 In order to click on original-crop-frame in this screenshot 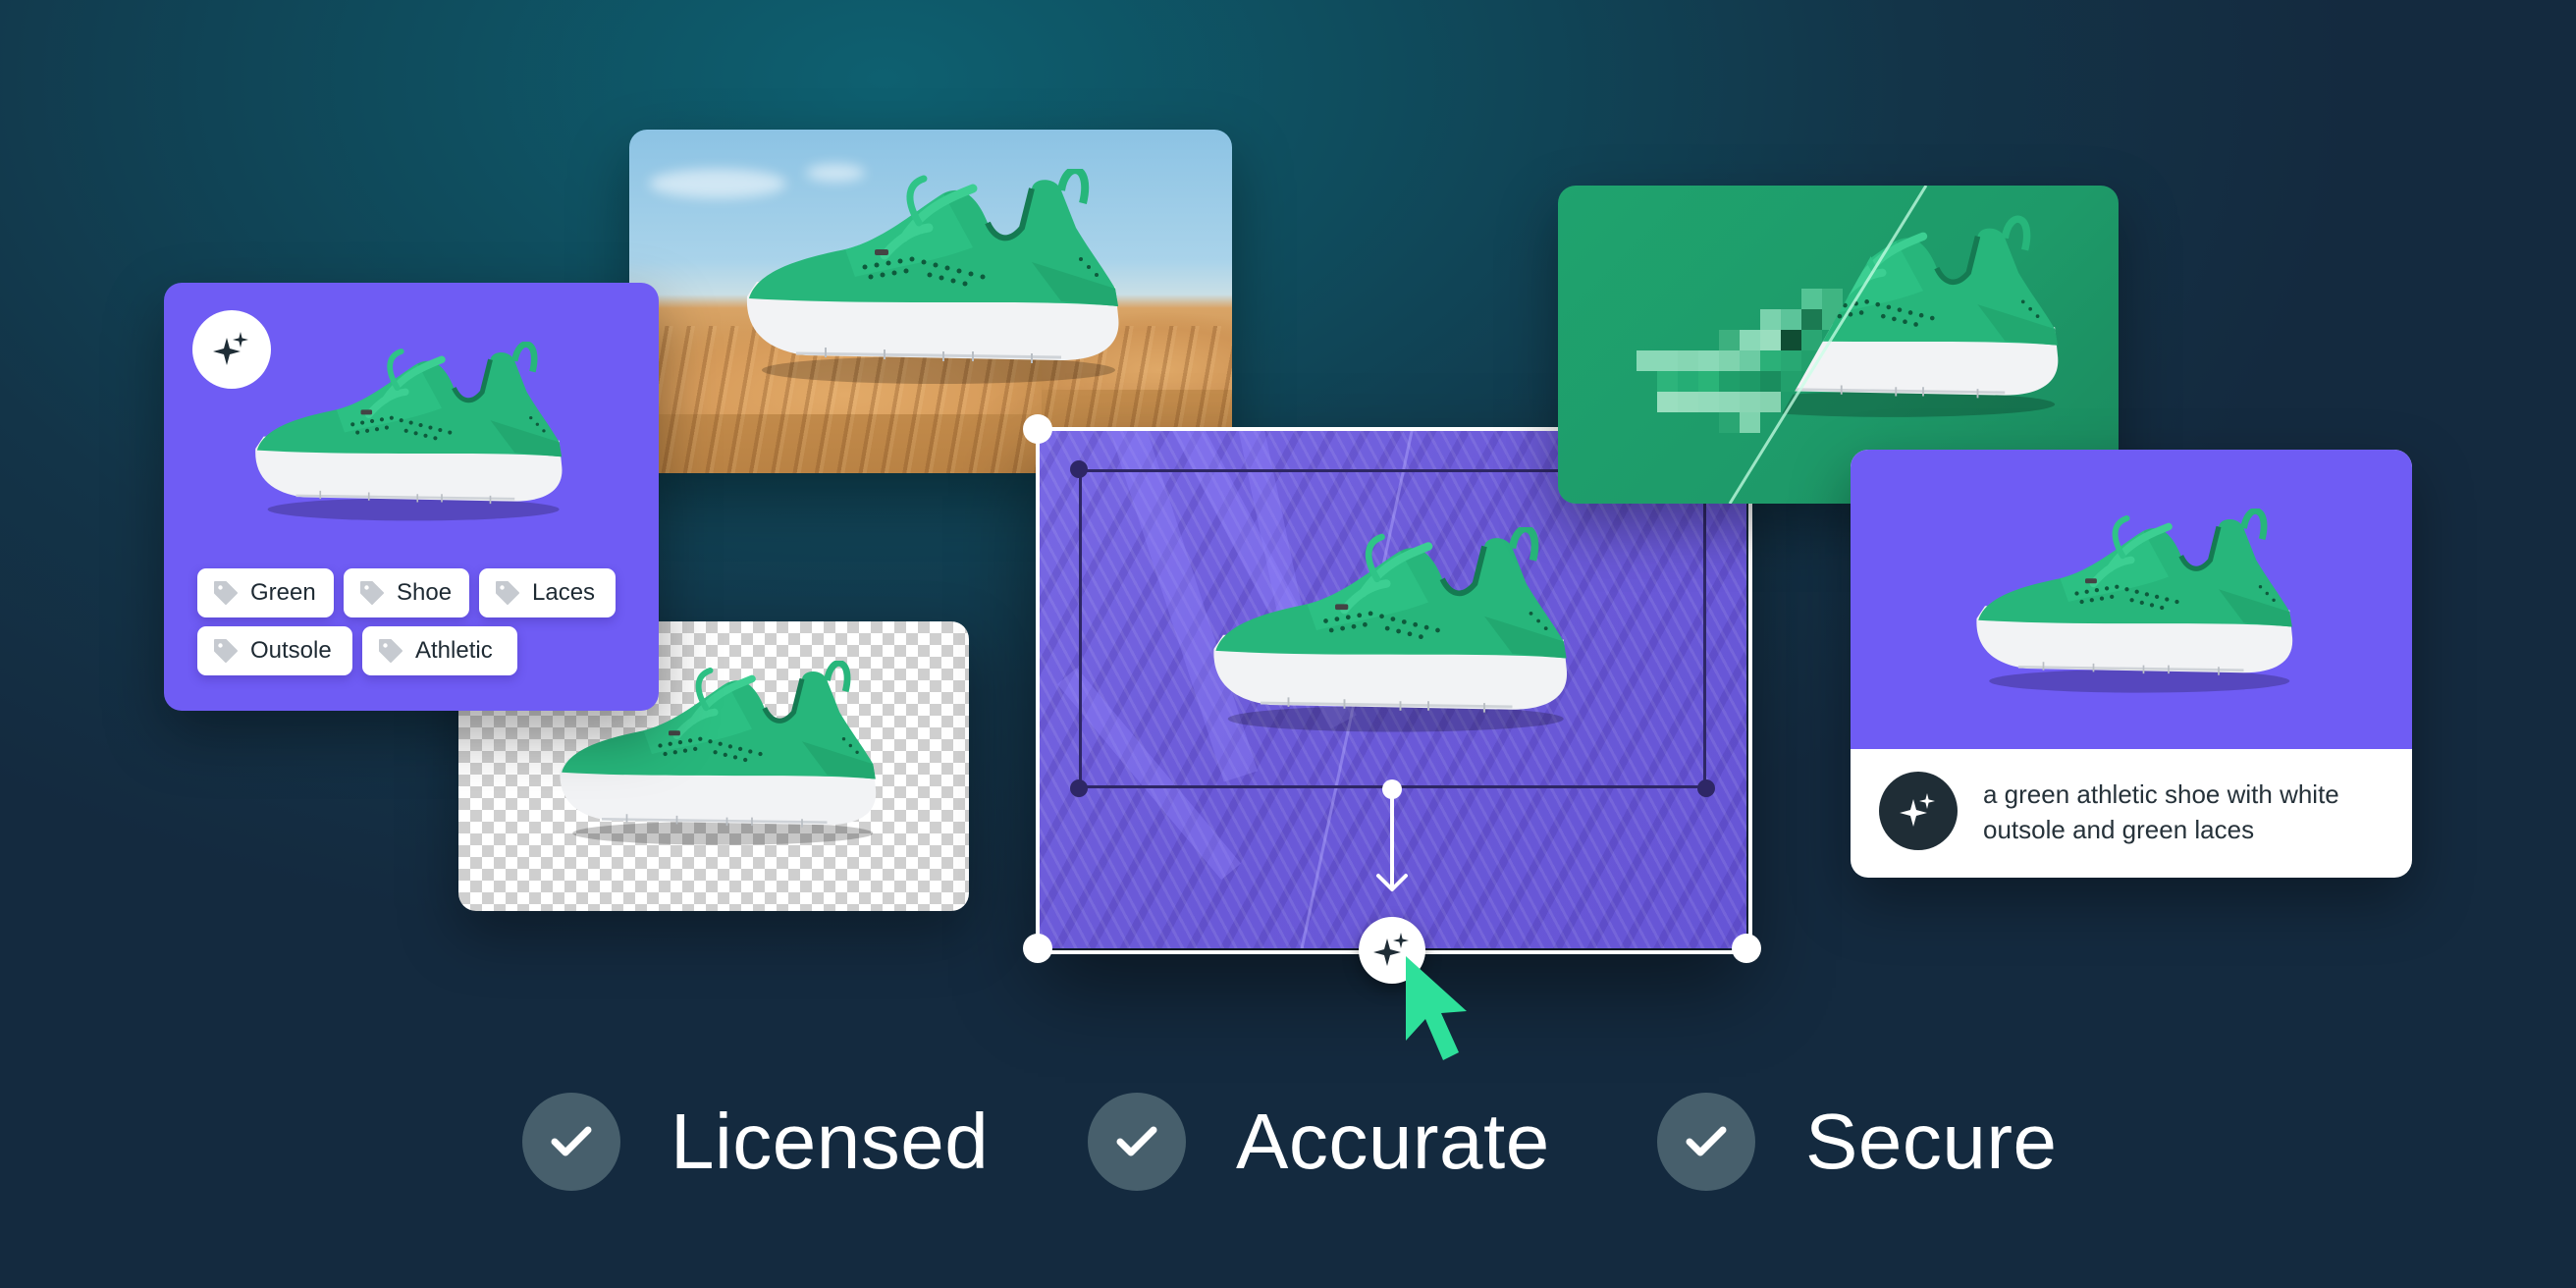, I will do `click(1392, 628)`.